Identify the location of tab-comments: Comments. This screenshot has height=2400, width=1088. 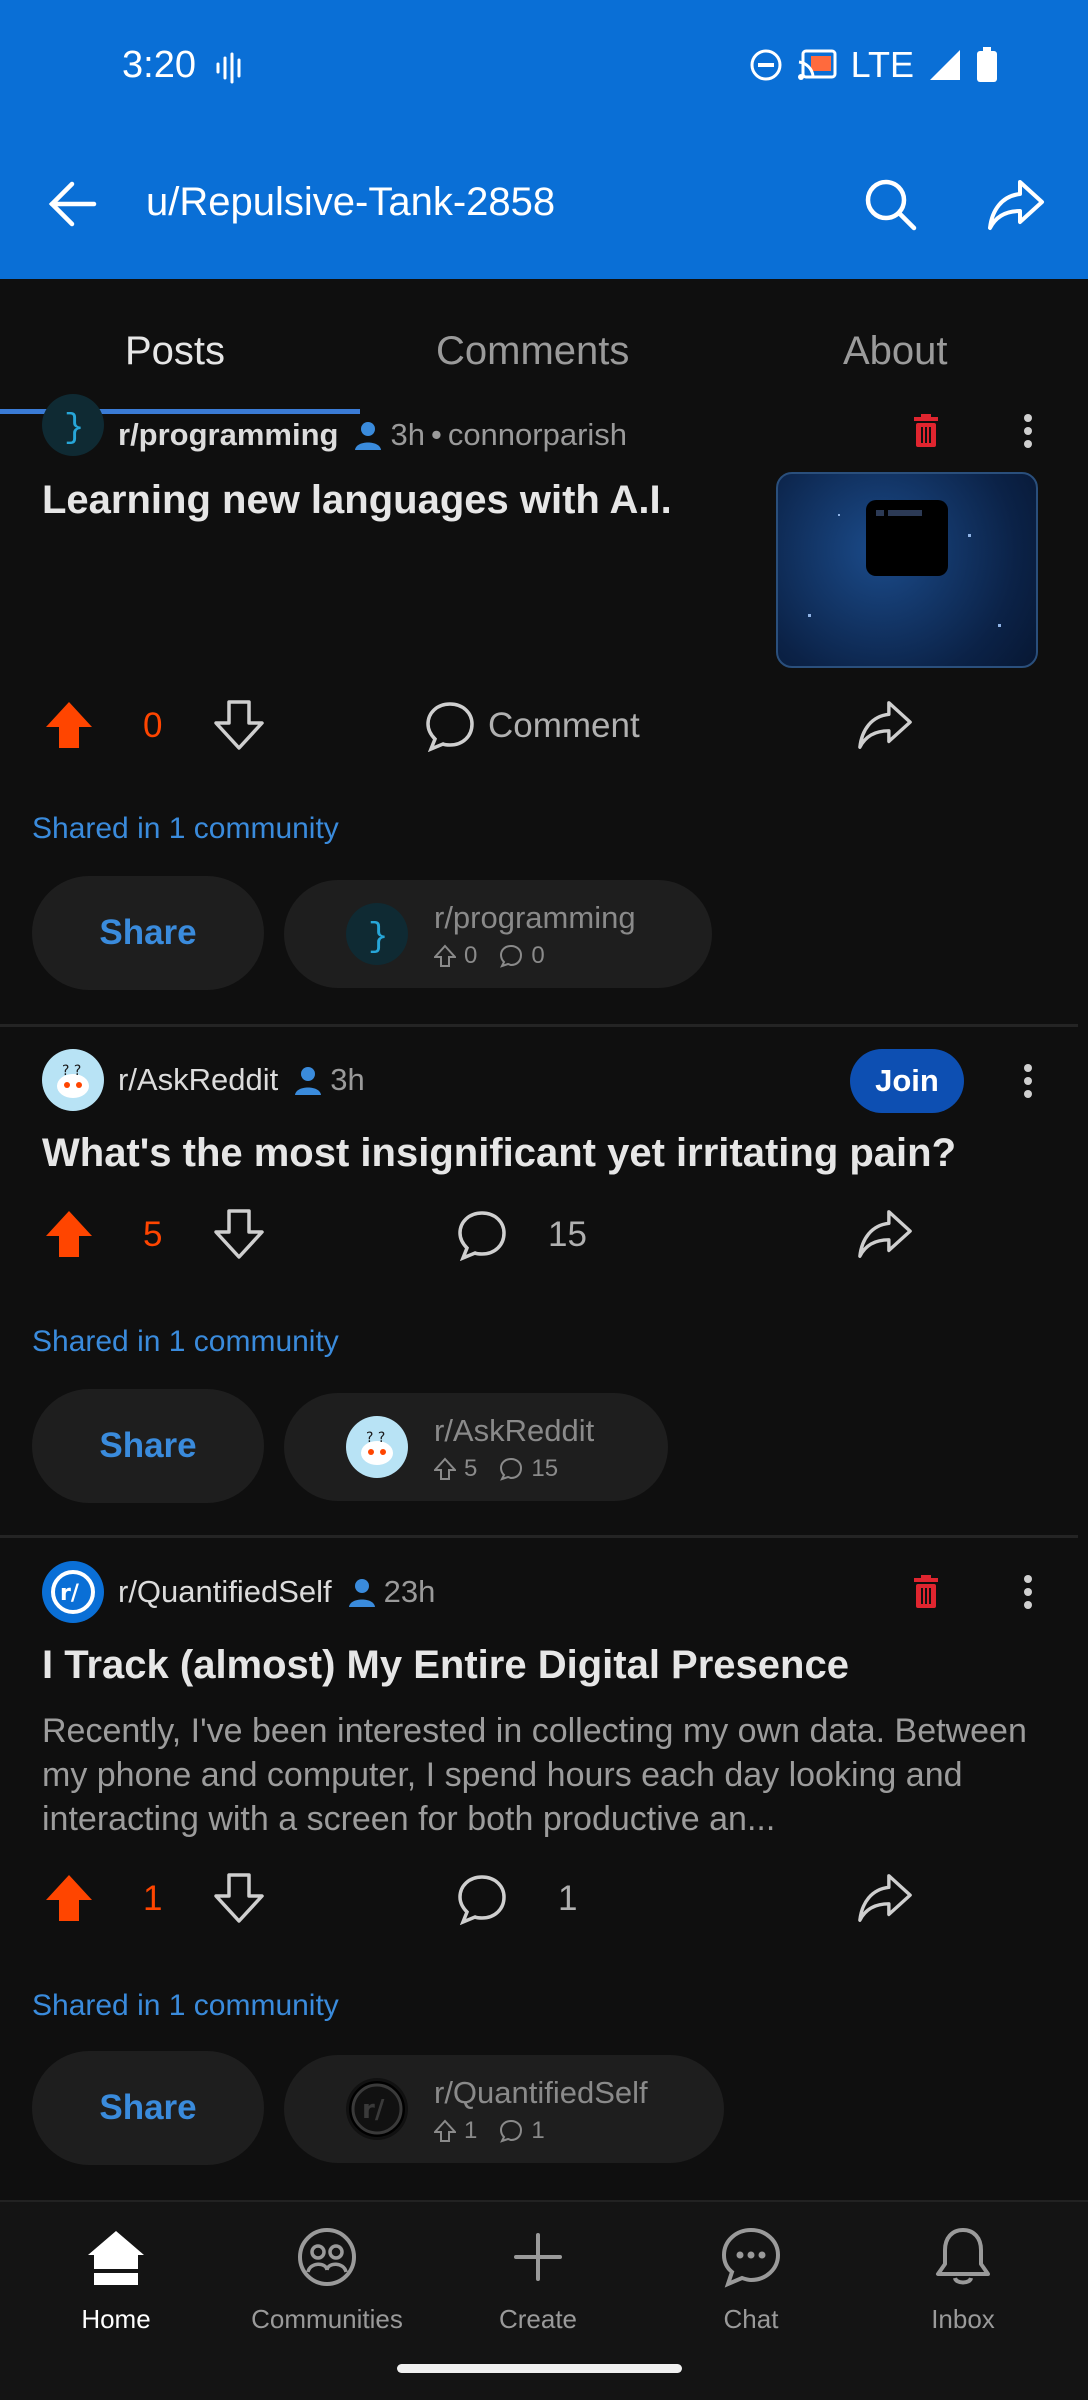
(532, 351).